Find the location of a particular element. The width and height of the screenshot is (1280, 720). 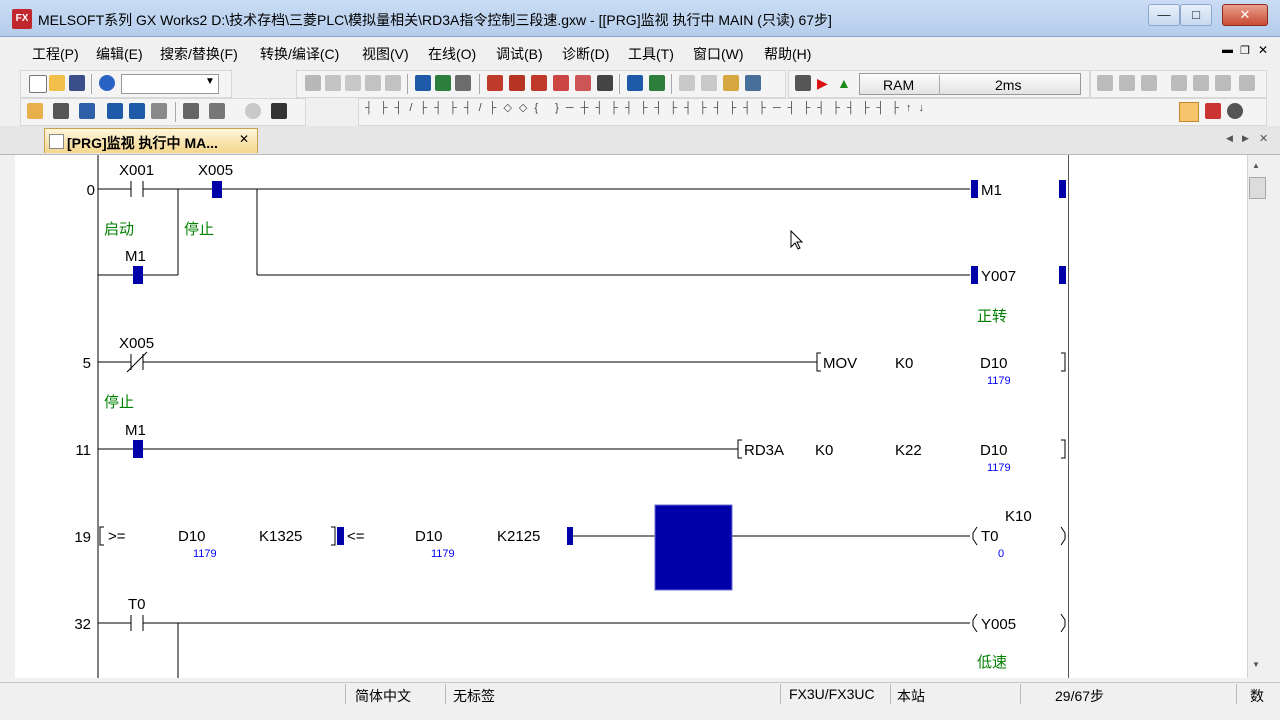

window-list-icon is located at coordinates (87, 111).